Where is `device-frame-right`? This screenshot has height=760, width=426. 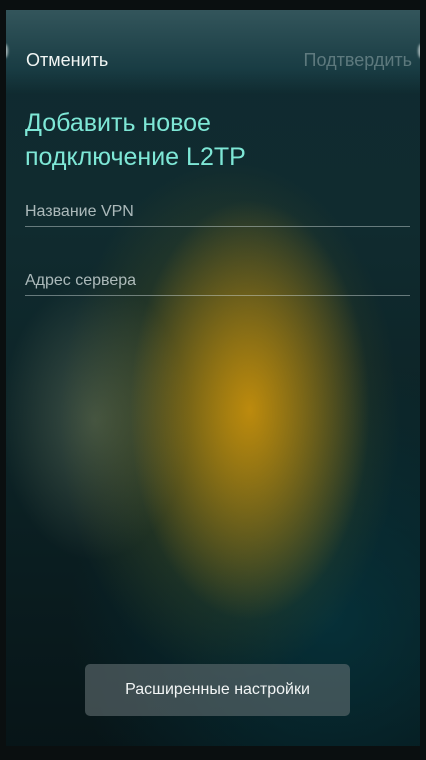
device-frame-right is located at coordinates (423, 380).